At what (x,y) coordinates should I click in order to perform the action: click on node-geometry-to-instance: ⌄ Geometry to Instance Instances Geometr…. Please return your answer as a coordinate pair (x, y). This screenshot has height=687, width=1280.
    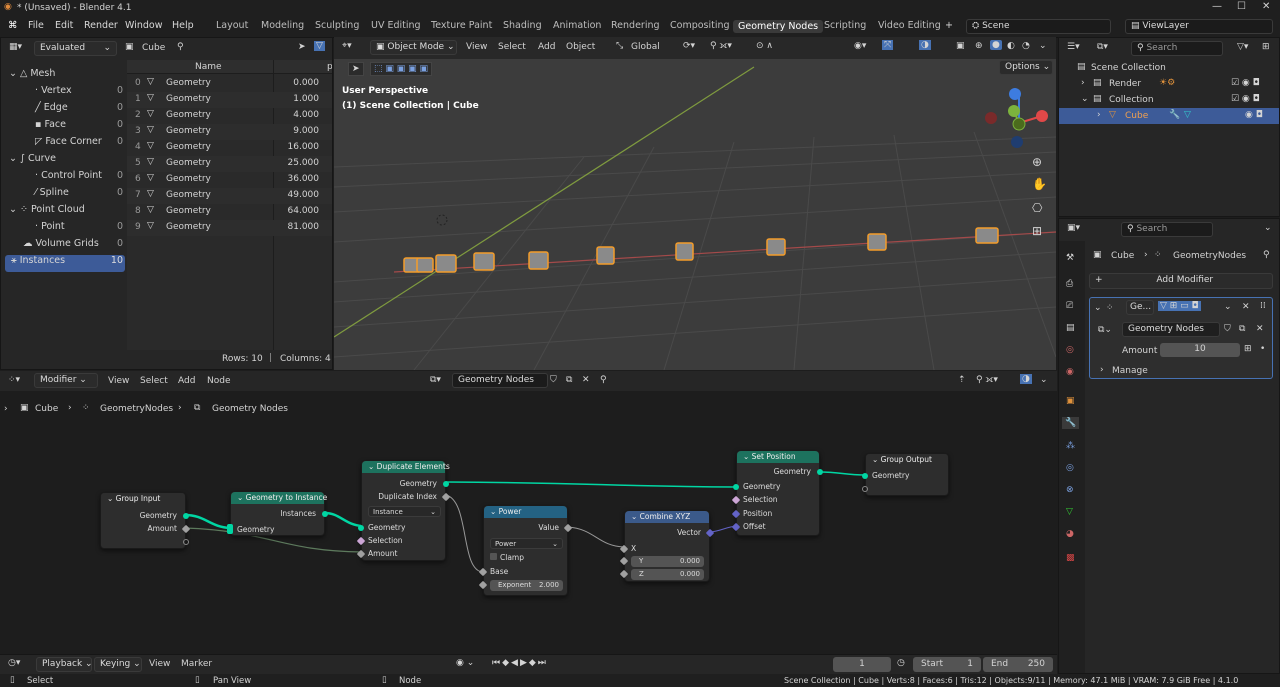
    Looking at the image, I should click on (277, 513).